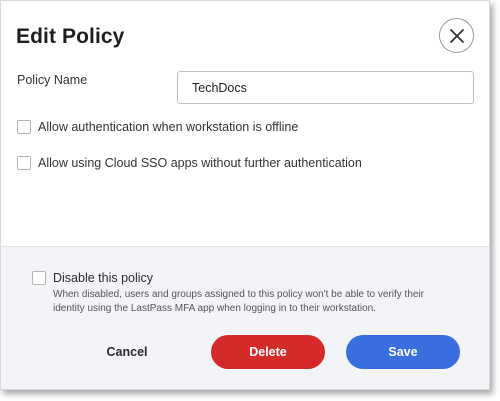 Image resolution: width=500 pixels, height=401 pixels. I want to click on disable-policy-label: Disable this policy, so click(103, 278).